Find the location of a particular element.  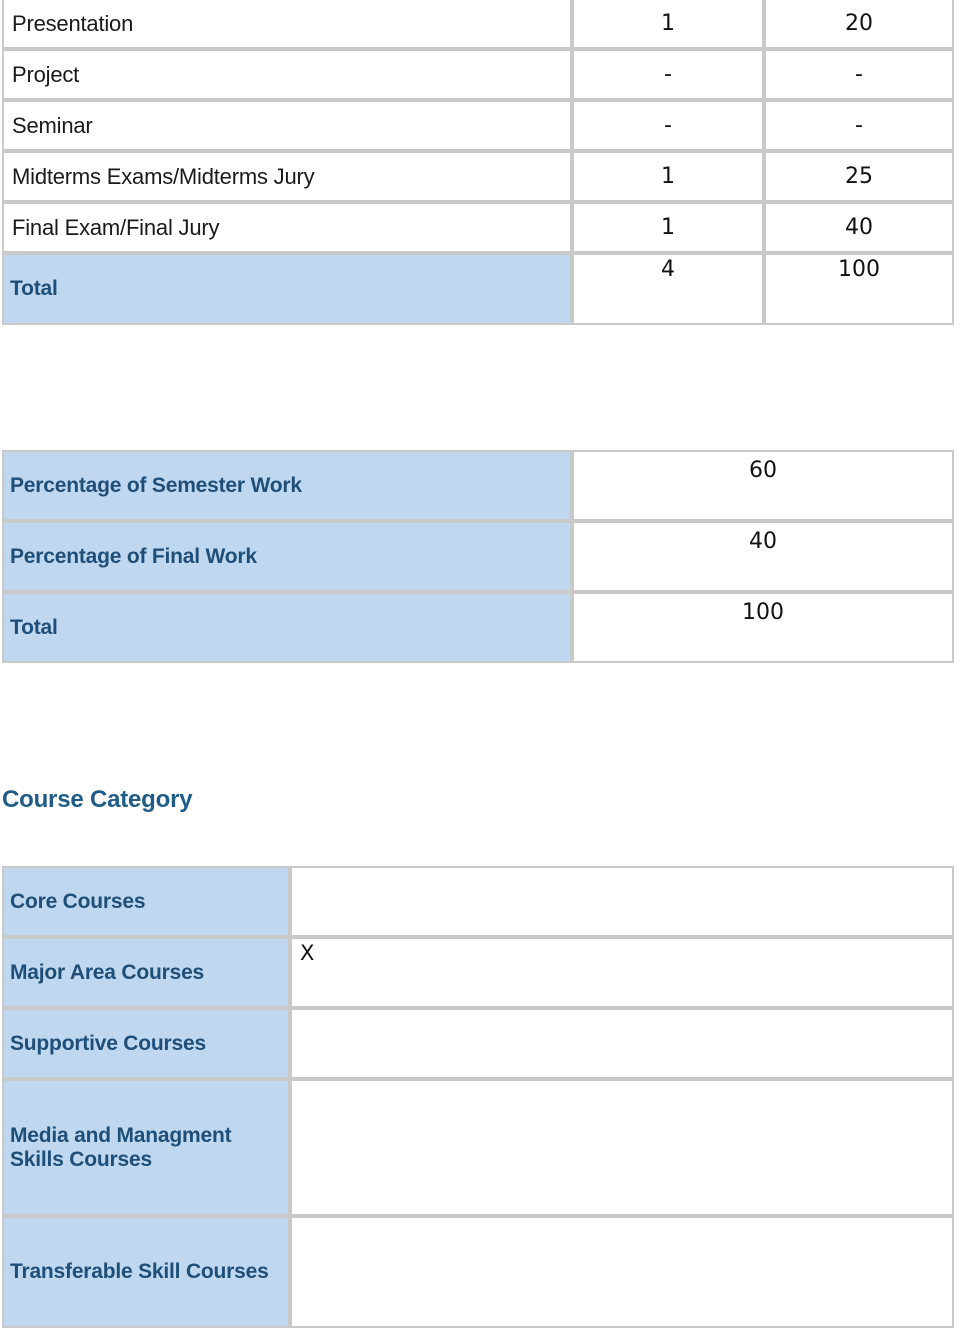

table-row-total: Total 4 100 is located at coordinates (478, 289).